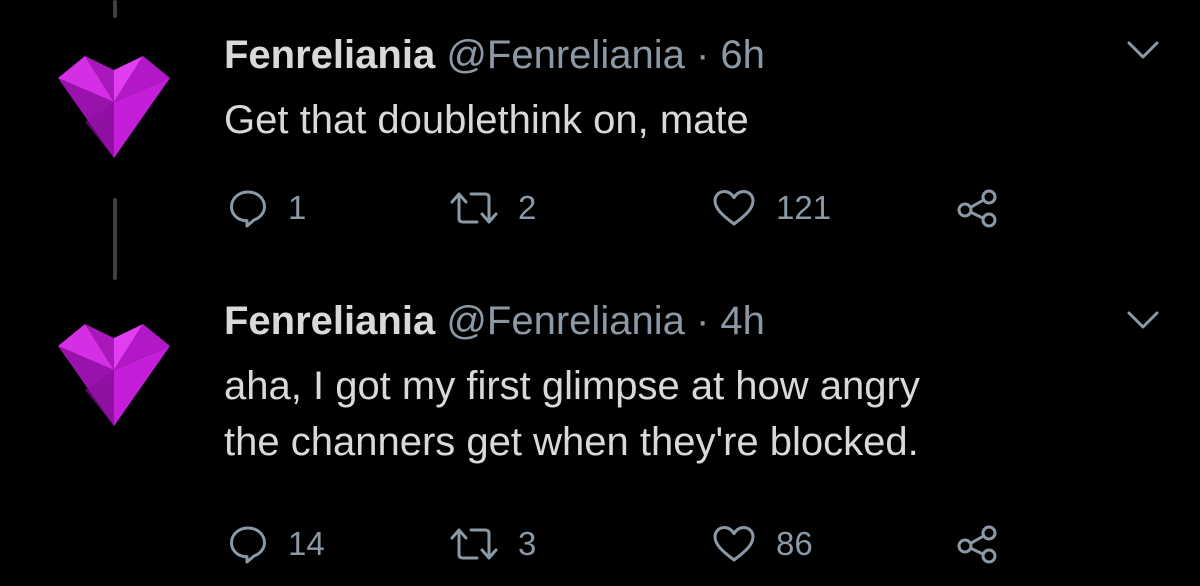 This screenshot has width=1200, height=586. What do you see at coordinates (571, 442) in the screenshot?
I see `tweet-text-line: the channers get when they're blocked.` at bounding box center [571, 442].